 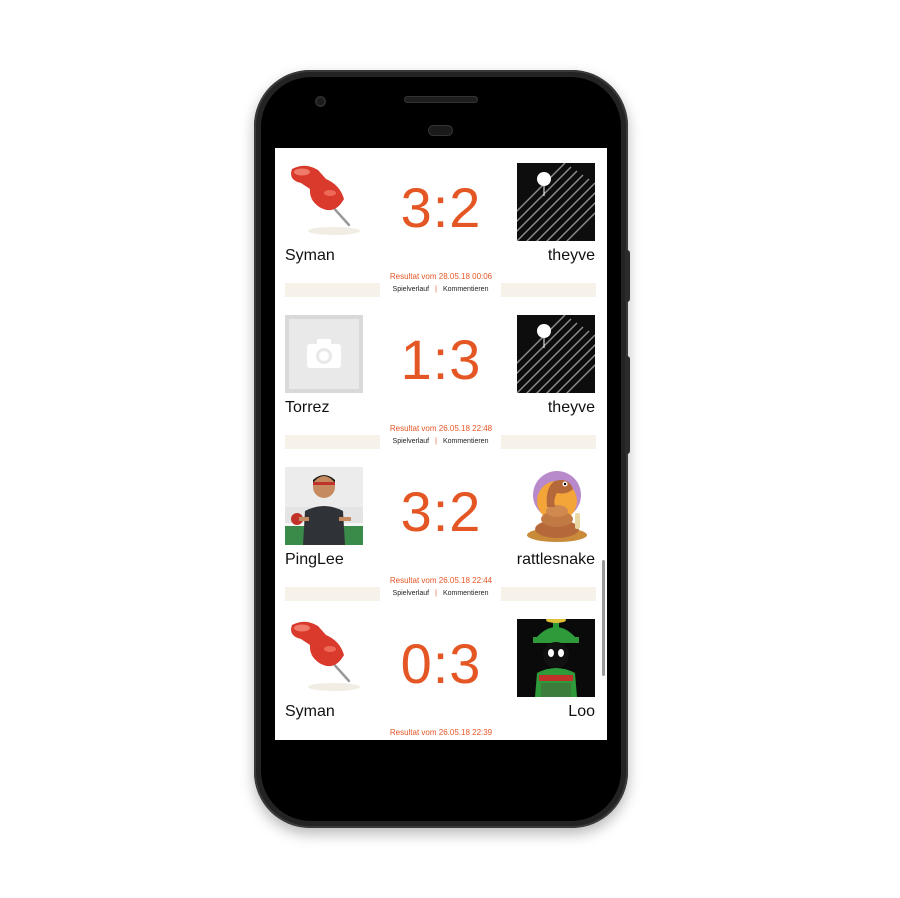 What do you see at coordinates (441, 732) in the screenshot?
I see `result-timestamp: Resultat vom 26.05.18 22:39` at bounding box center [441, 732].